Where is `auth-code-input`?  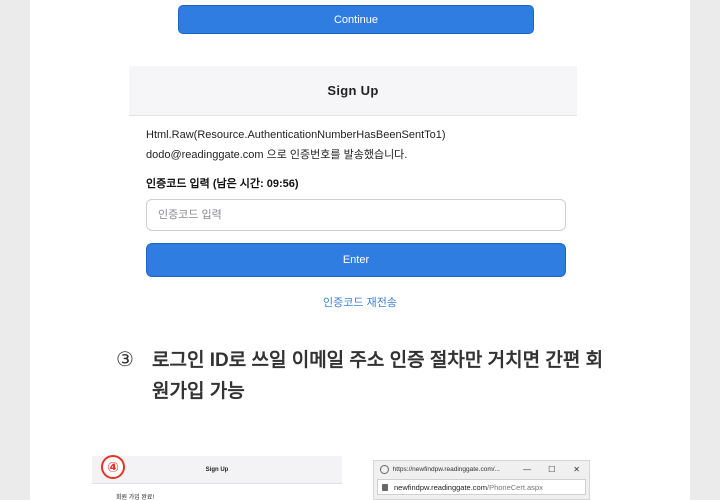
auth-code-input is located at coordinates (356, 215).